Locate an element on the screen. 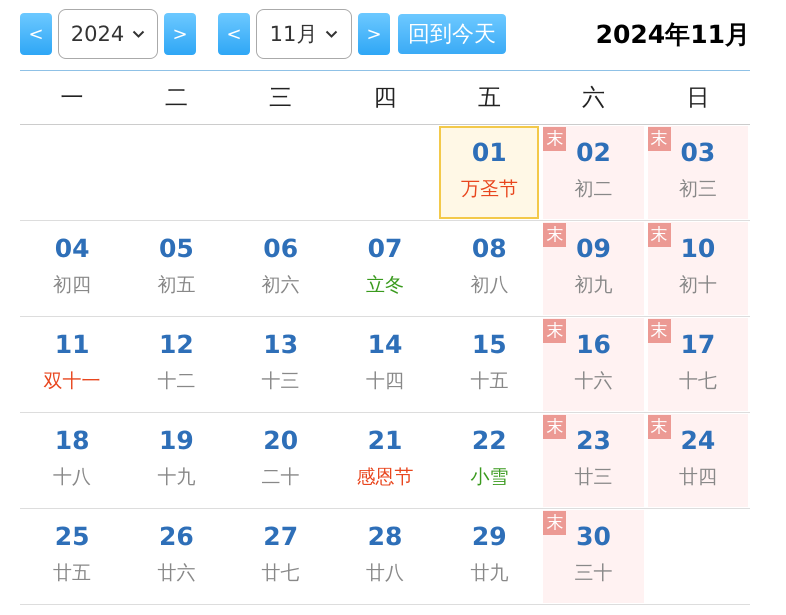 Image resolution: width=786 pixels, height=615 pixels. day-cell: 11 双十一 is located at coordinates (72, 364).